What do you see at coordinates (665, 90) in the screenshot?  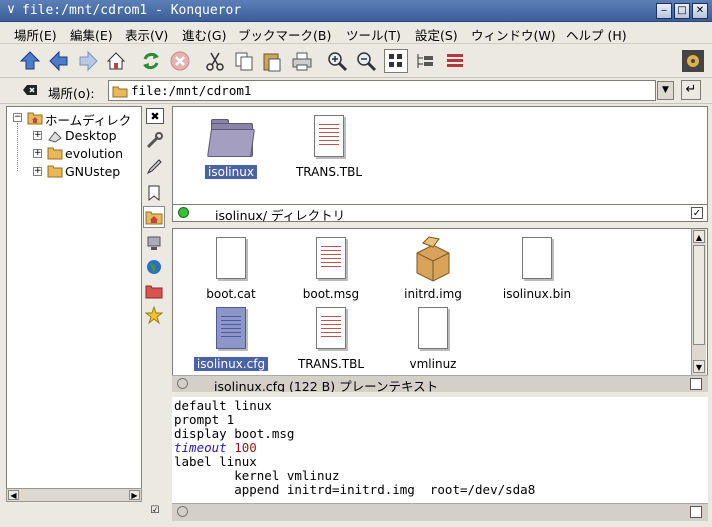 I see `location-dropdown-button: ▼` at bounding box center [665, 90].